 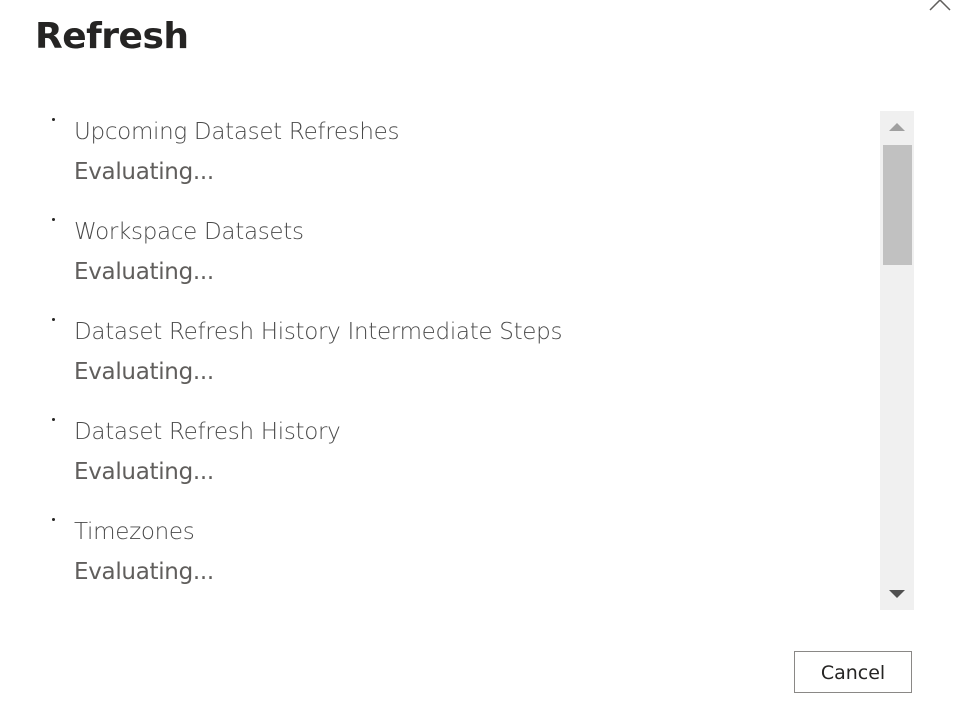 What do you see at coordinates (897, 205) in the screenshot?
I see `scrollbar-thumb` at bounding box center [897, 205].